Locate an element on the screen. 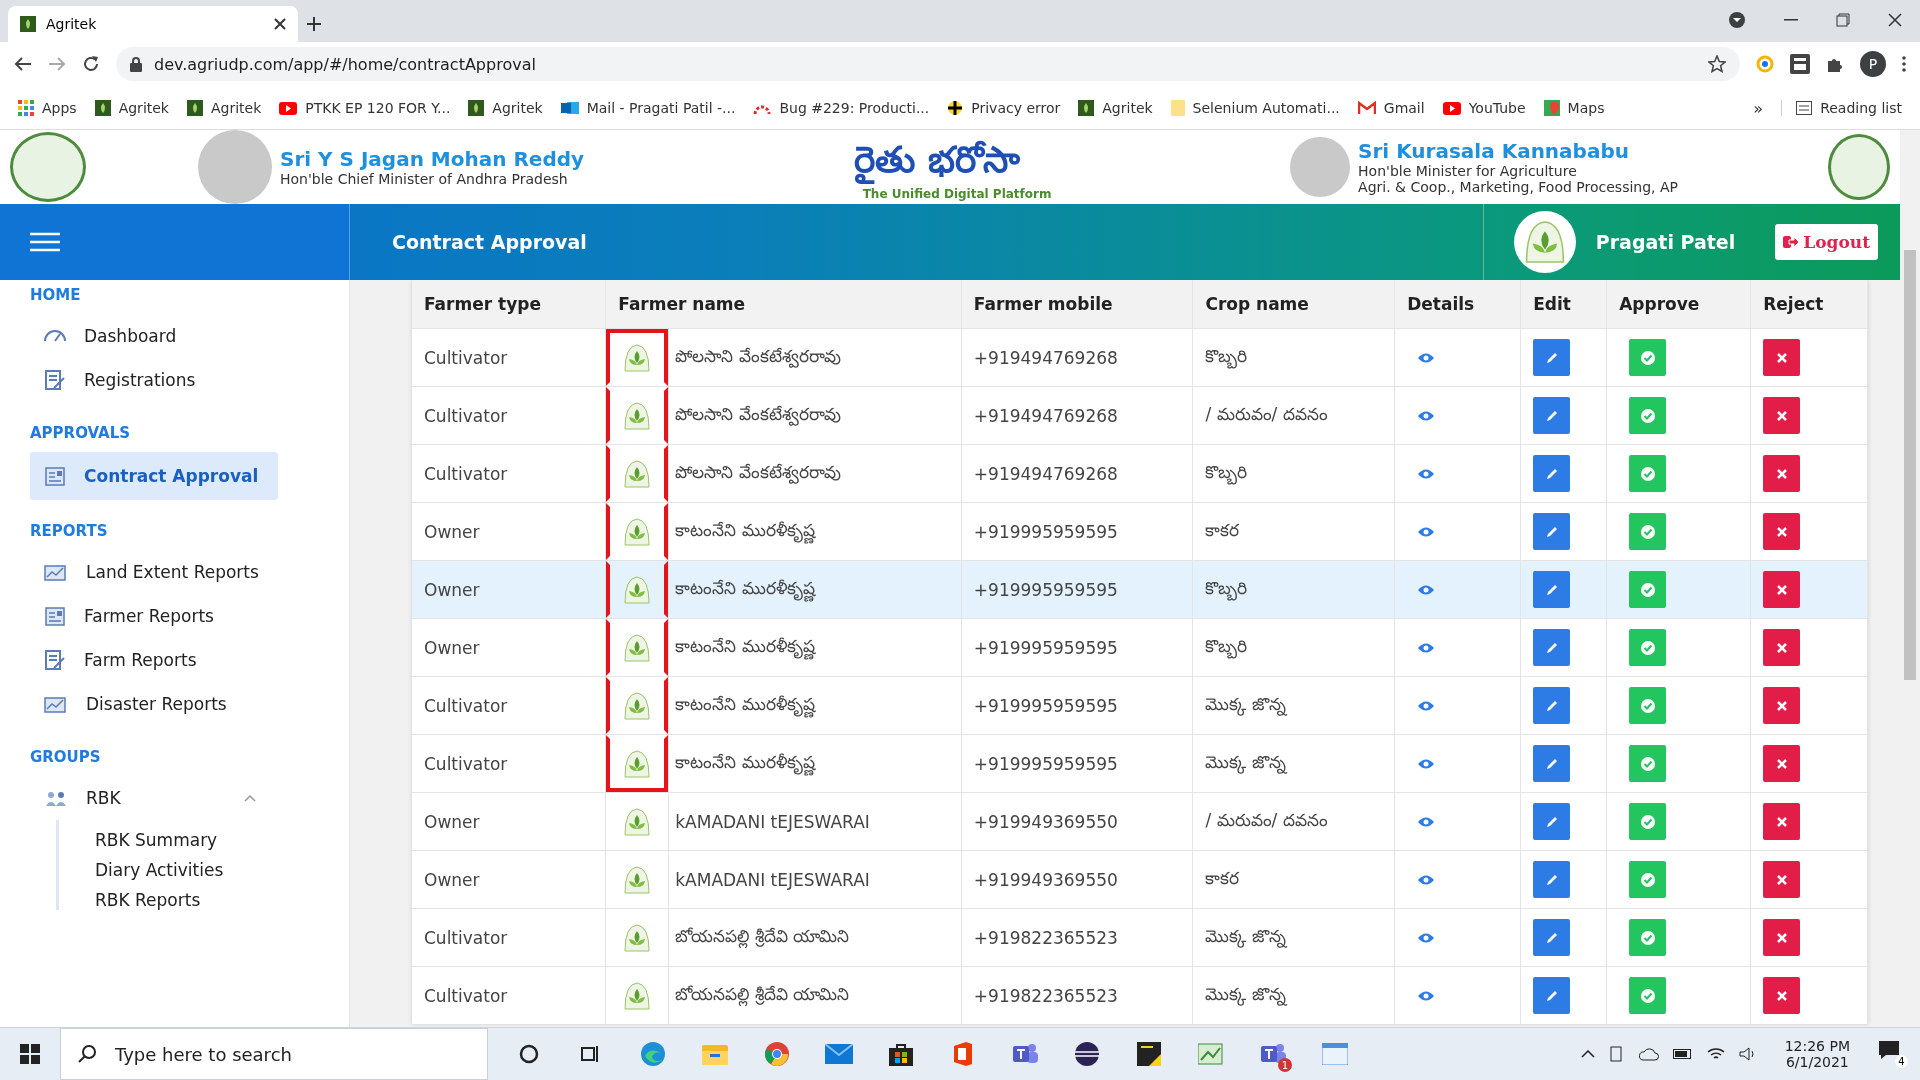 This screenshot has height=1080, width=1920. device-icon is located at coordinates (1616, 1054).